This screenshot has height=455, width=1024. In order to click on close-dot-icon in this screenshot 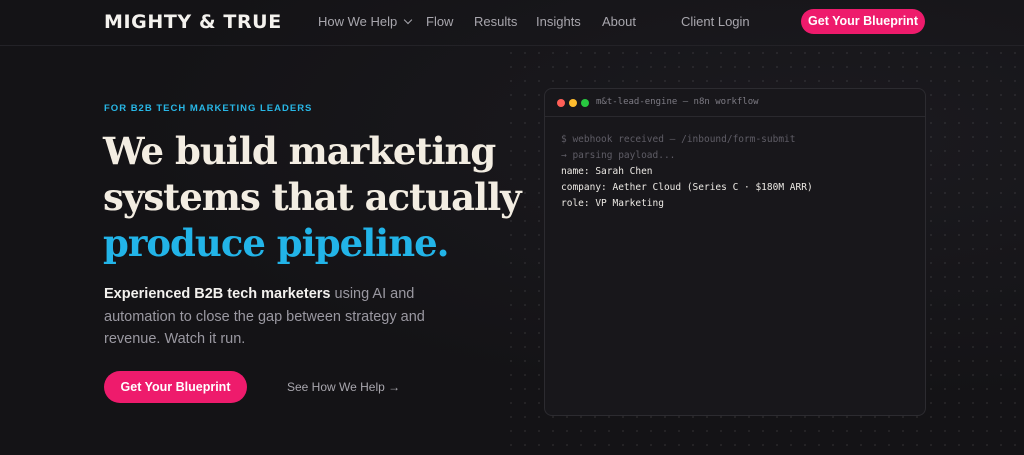, I will do `click(561, 103)`.